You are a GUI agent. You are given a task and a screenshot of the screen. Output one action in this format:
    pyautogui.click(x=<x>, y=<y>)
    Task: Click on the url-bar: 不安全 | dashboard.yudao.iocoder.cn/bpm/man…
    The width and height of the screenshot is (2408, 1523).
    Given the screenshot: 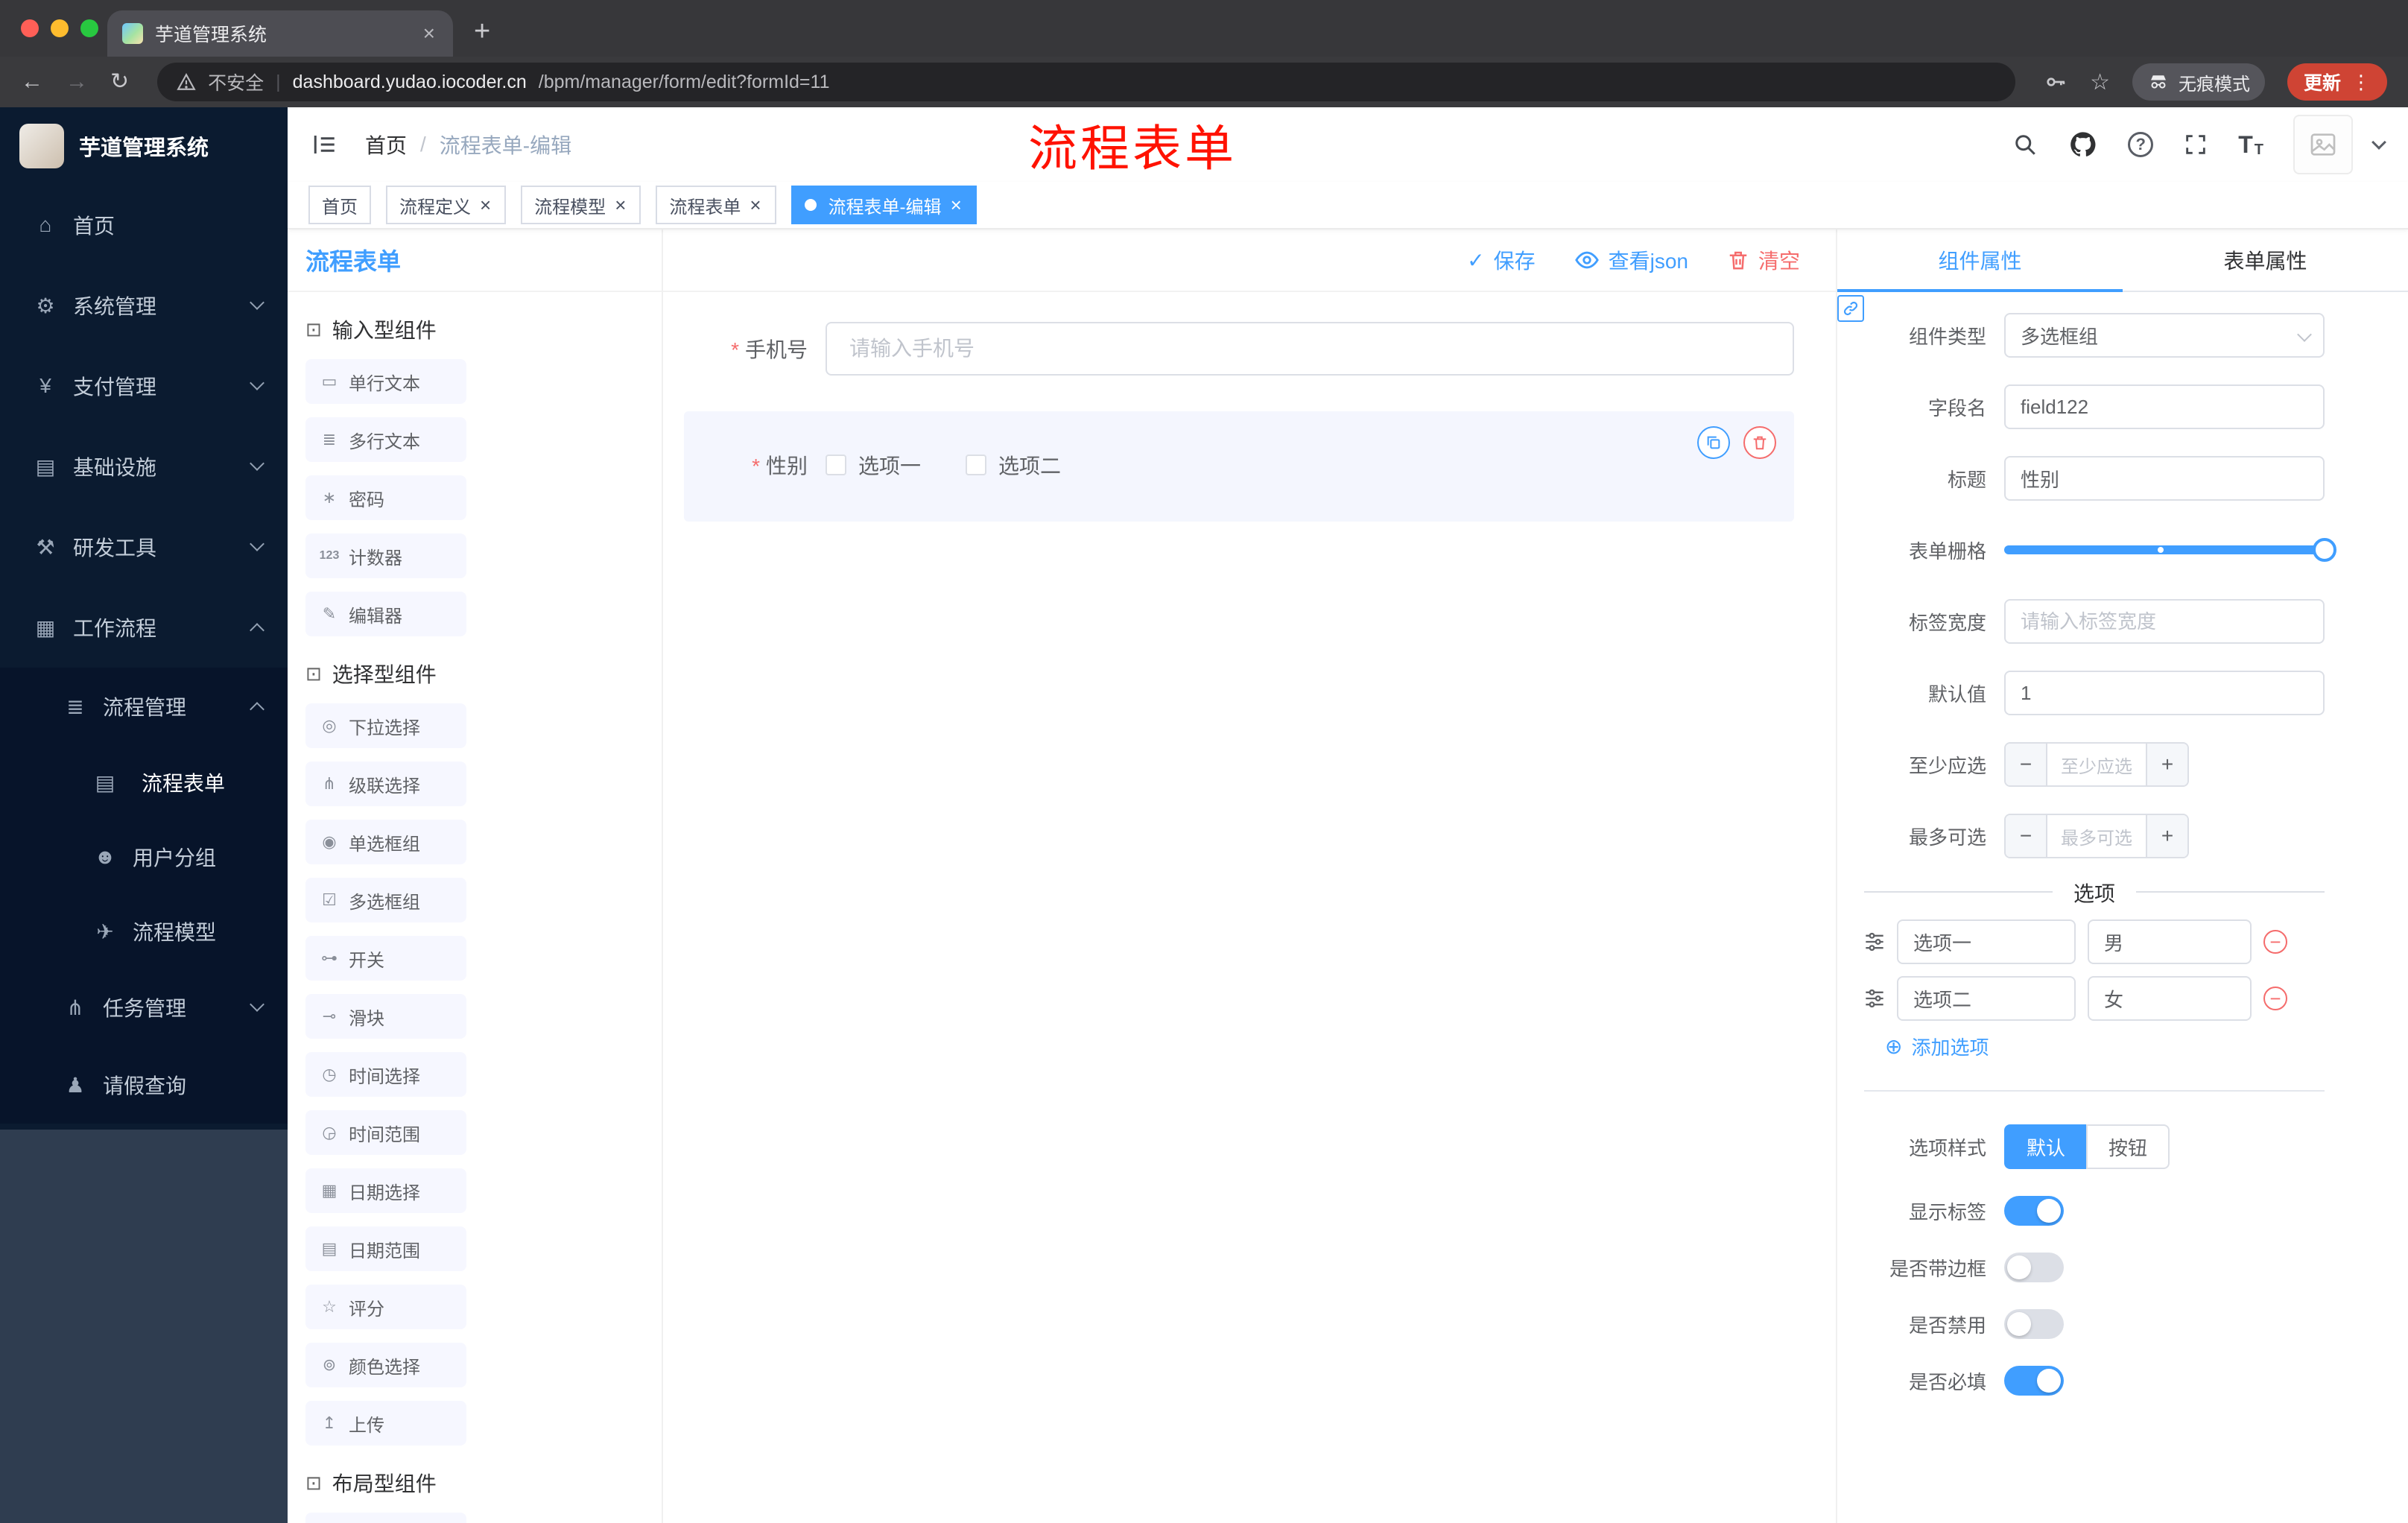 What is the action you would take?
    pyautogui.click(x=1086, y=82)
    